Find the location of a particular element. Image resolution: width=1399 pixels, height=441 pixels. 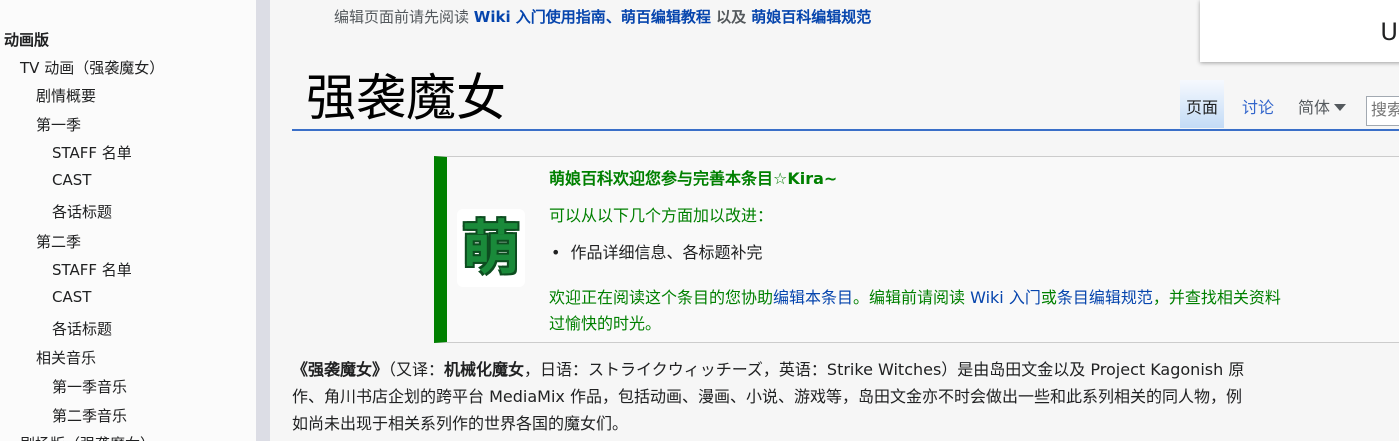

toc-item: 动画版 is located at coordinates (26, 39).